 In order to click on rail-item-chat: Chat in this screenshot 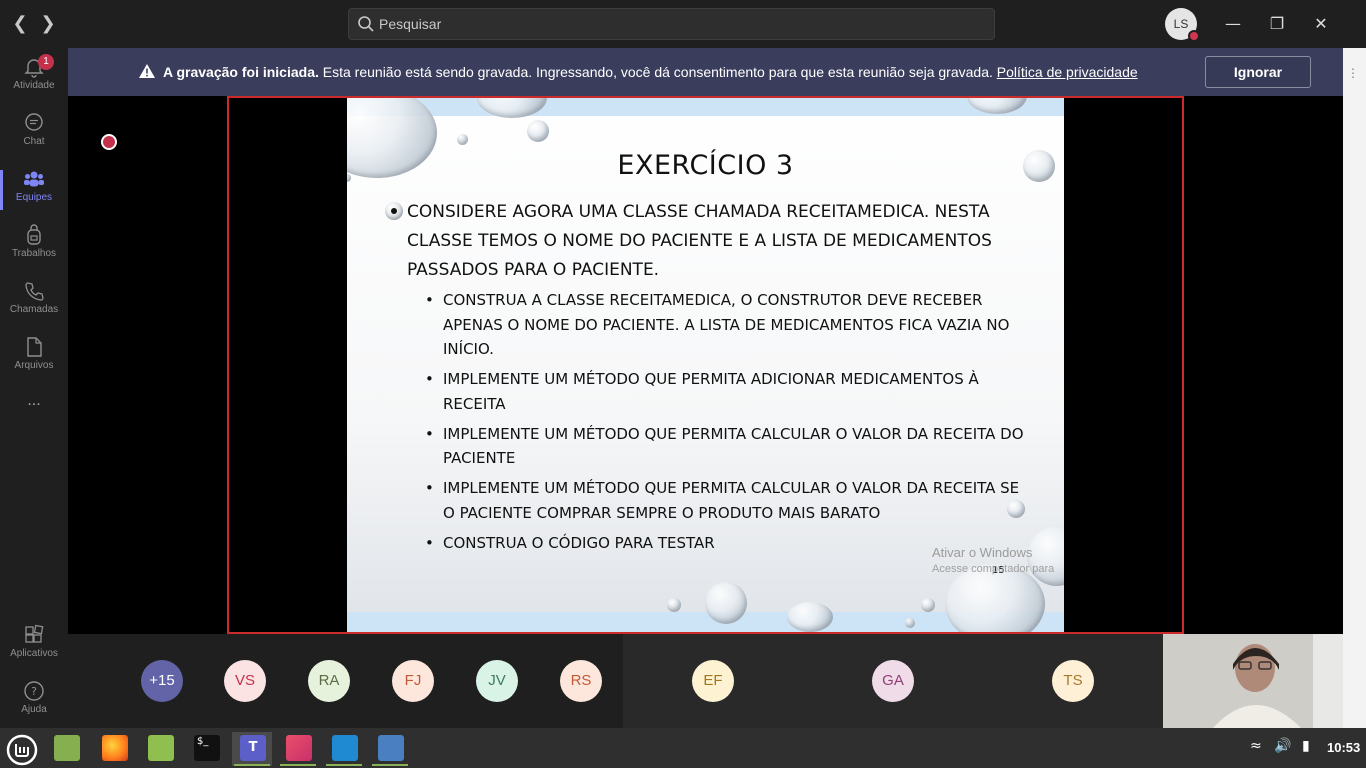, I will do `click(34, 134)`.